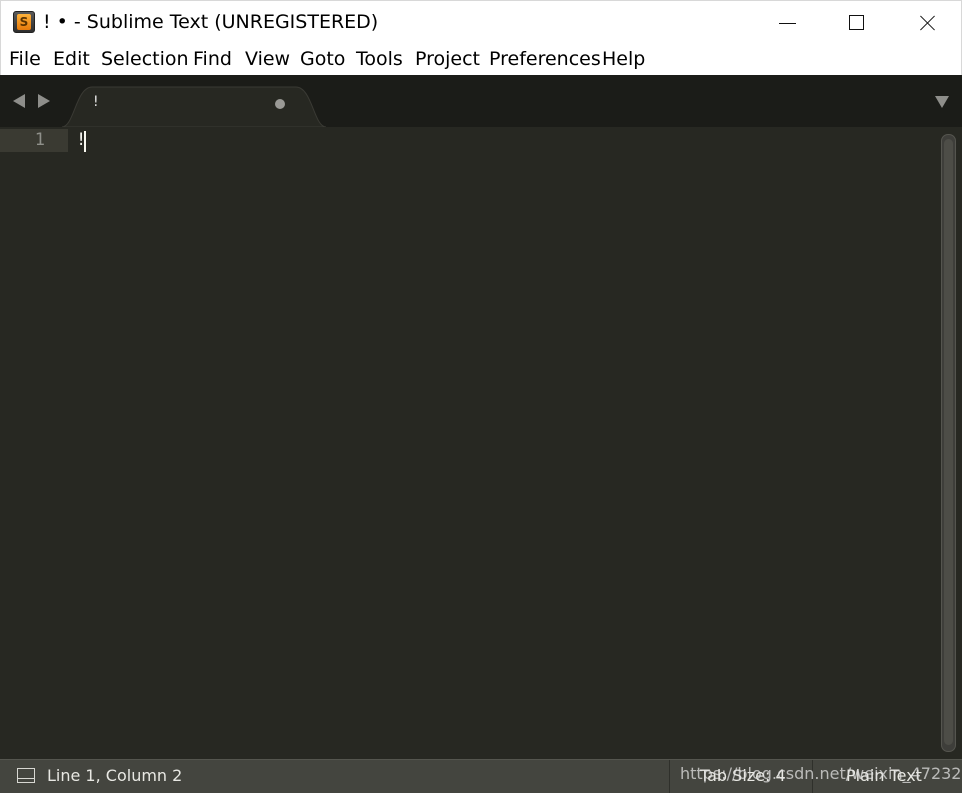  I want to click on watermark-text: https://blog.csdn.net/weixin_47232385, so click(821, 773).